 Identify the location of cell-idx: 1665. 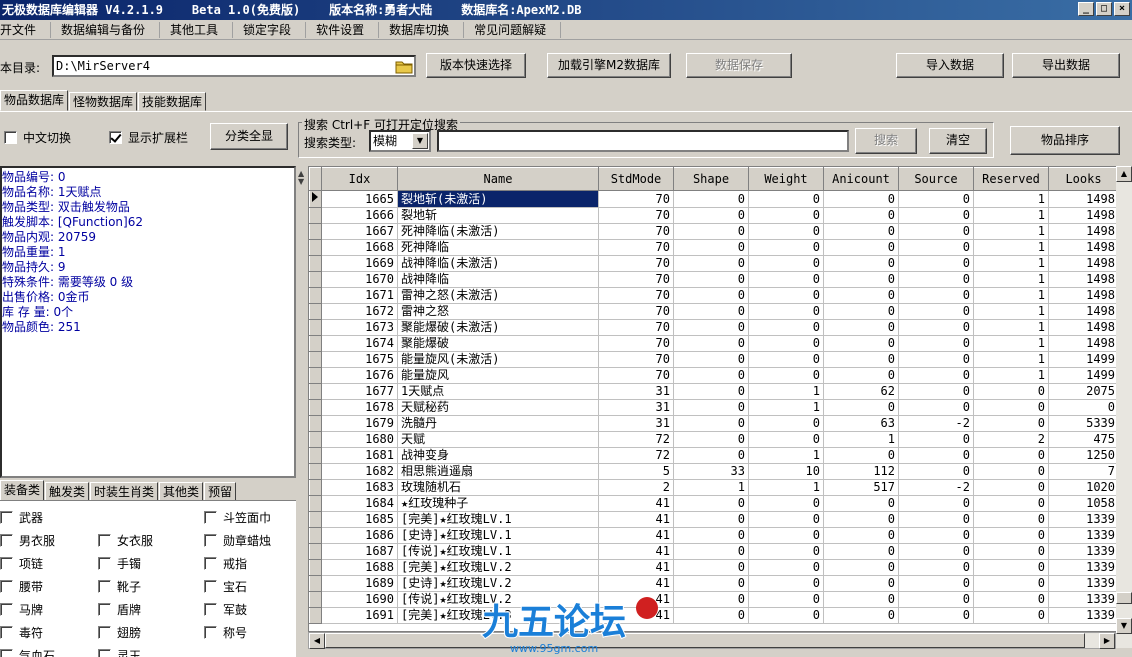
(359, 199).